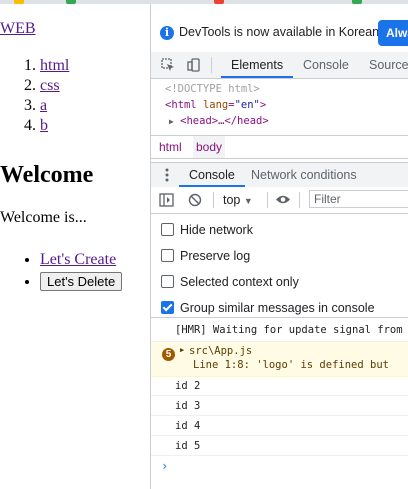 The height and width of the screenshot is (489, 408). What do you see at coordinates (388, 65) in the screenshot?
I see `tab-sources: Sources` at bounding box center [388, 65].